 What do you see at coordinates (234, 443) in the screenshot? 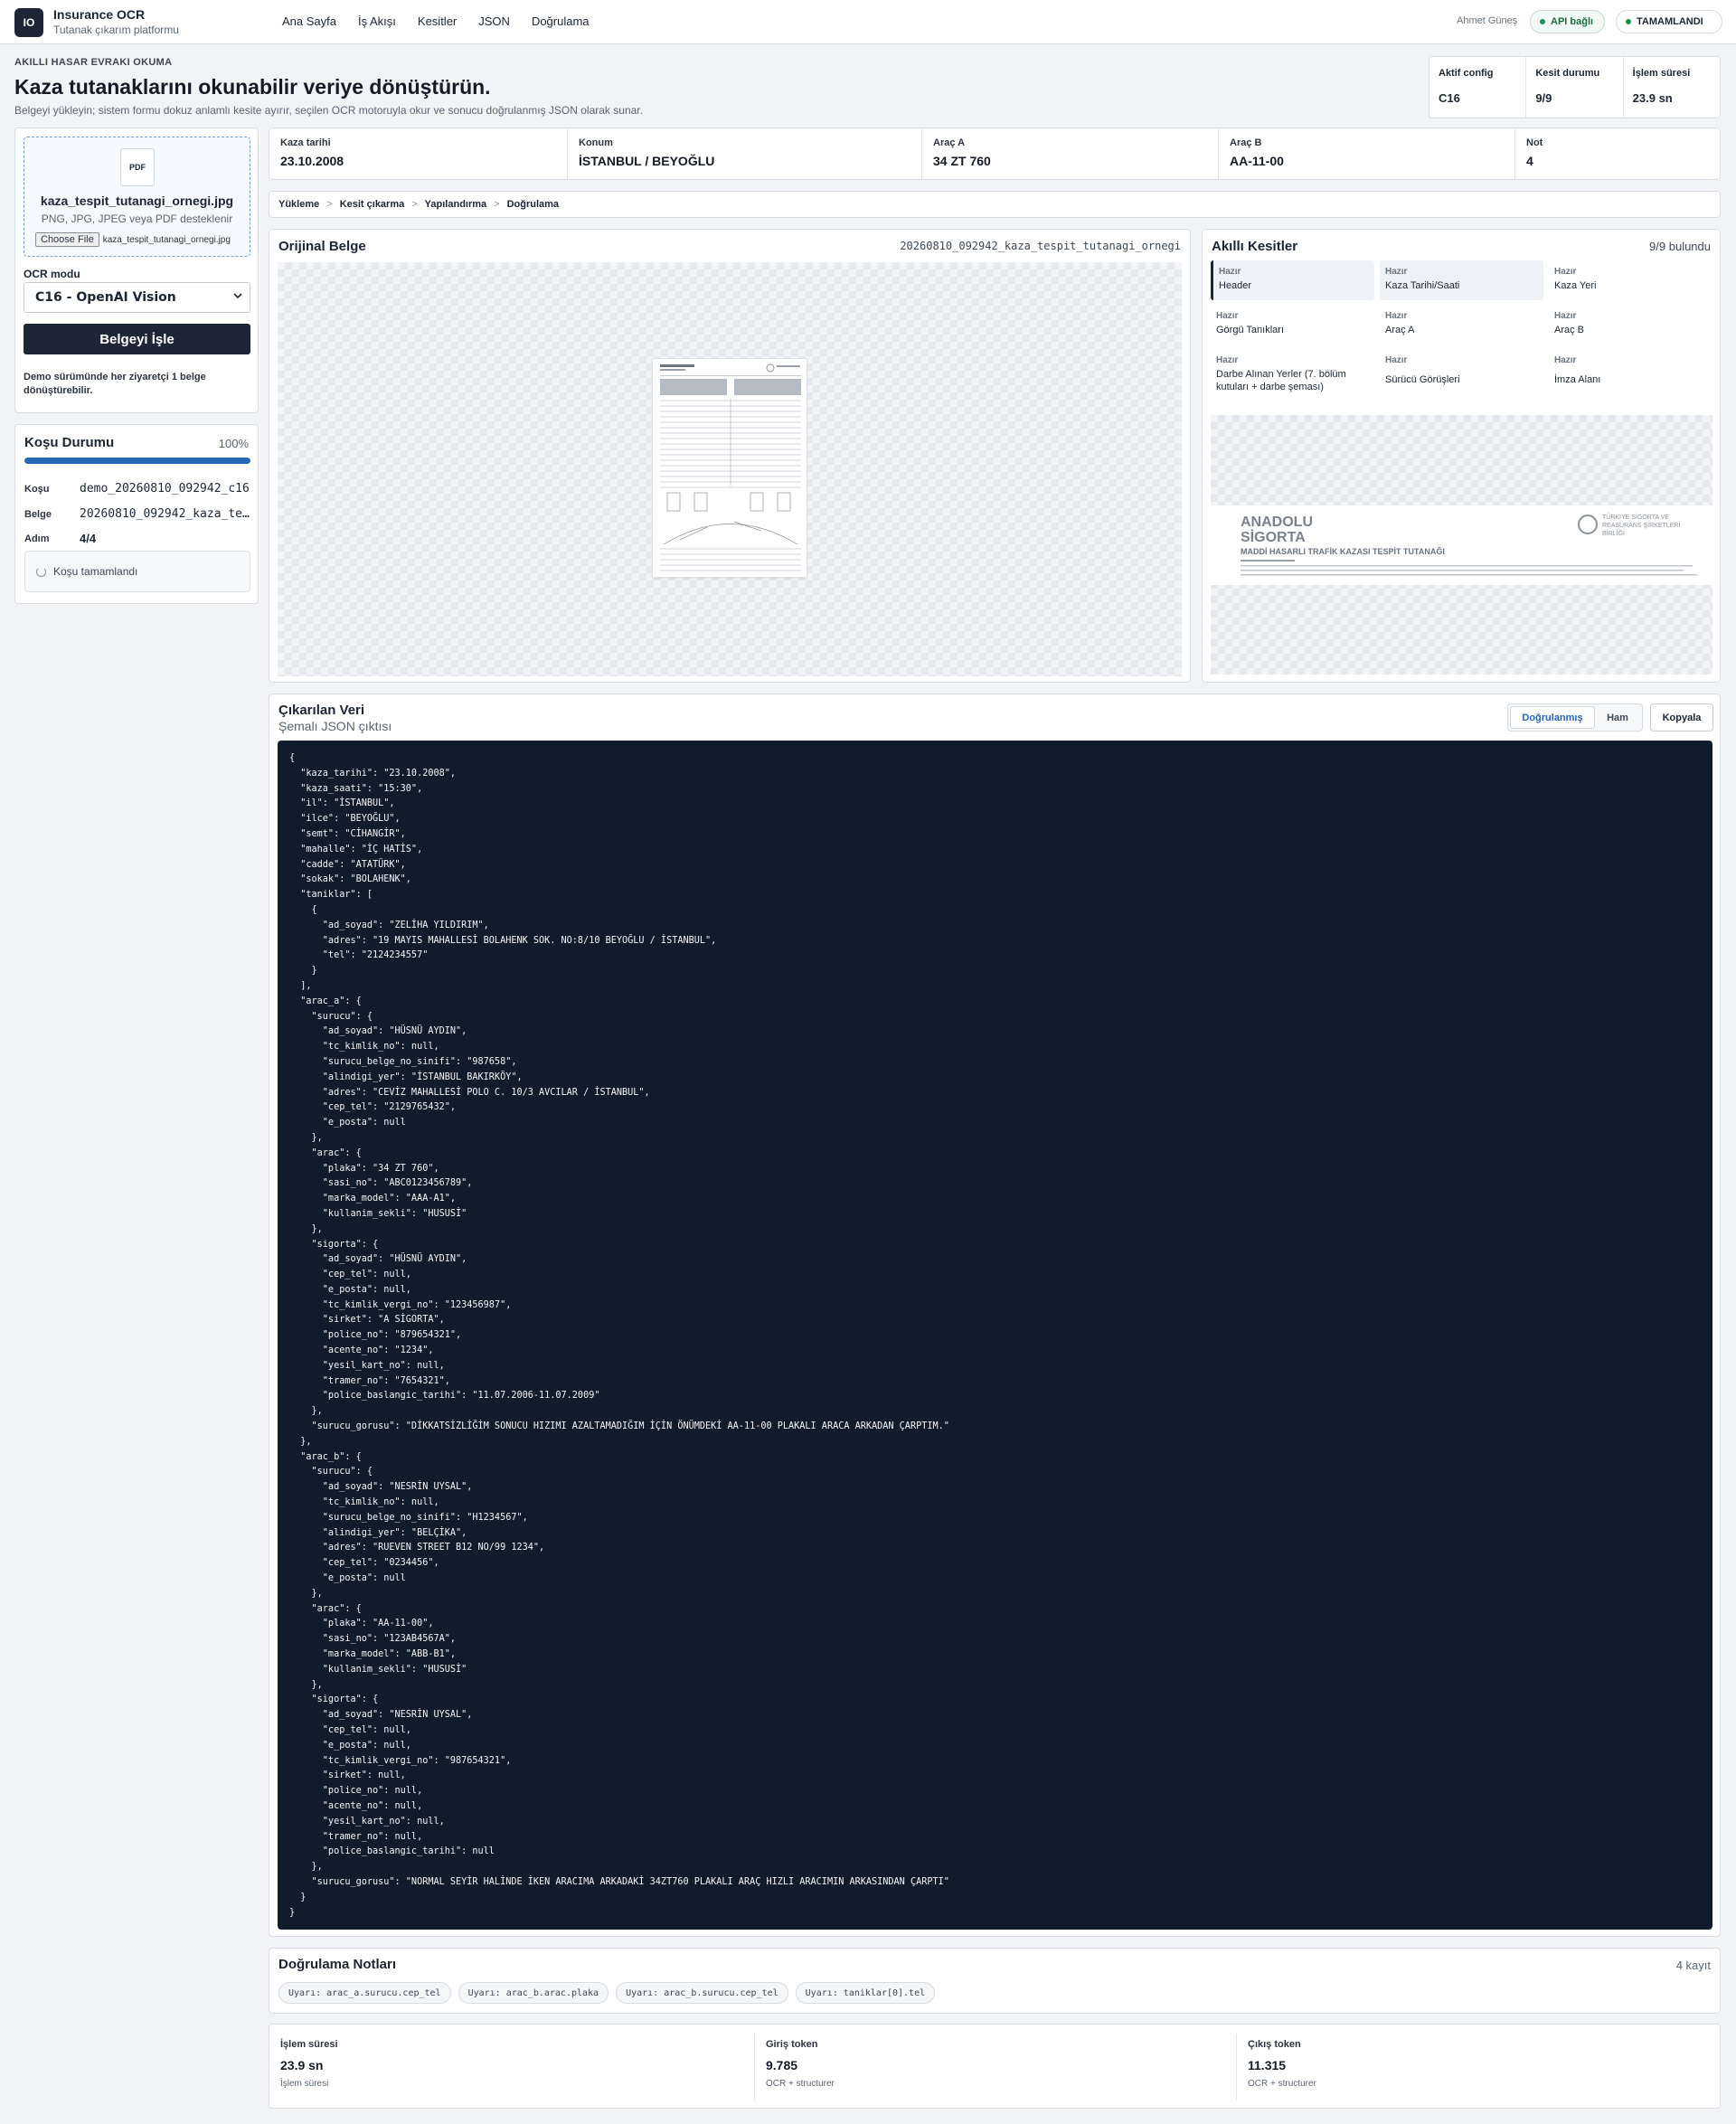
I see `run-progress-percent: 100%` at bounding box center [234, 443].